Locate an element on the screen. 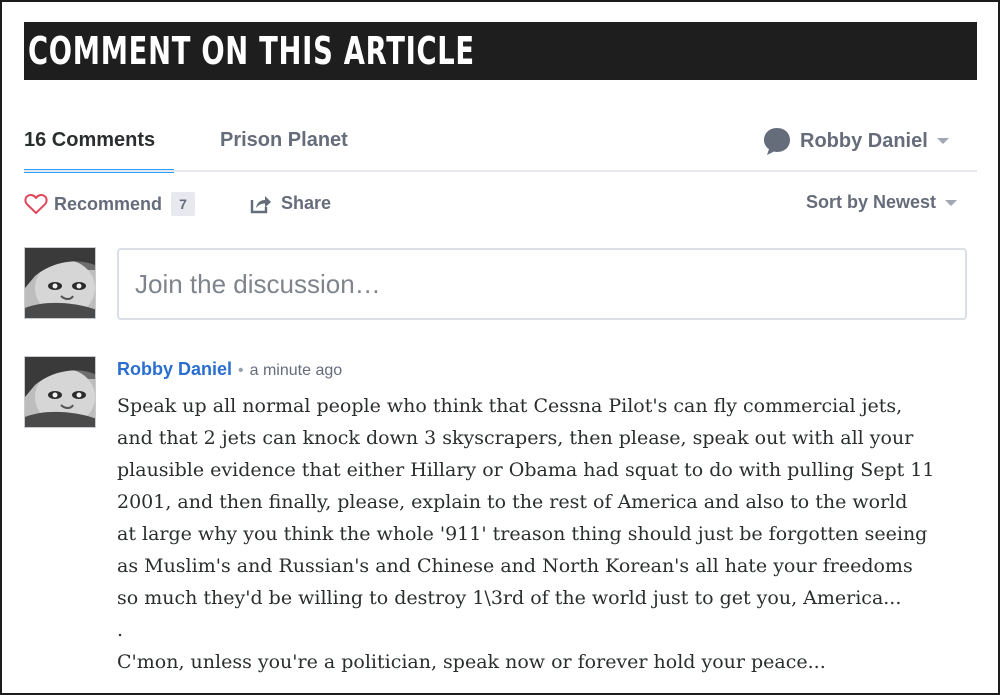 The height and width of the screenshot is (695, 1000). user-menu-name: Robby Daniel is located at coordinates (864, 140).